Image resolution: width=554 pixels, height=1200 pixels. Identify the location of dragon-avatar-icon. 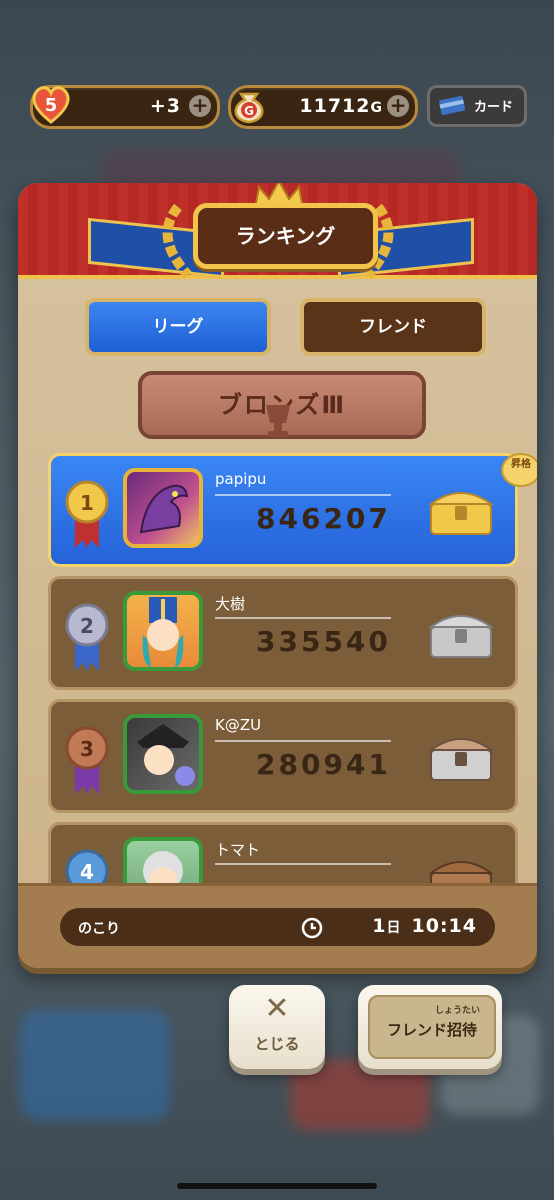
(164, 509).